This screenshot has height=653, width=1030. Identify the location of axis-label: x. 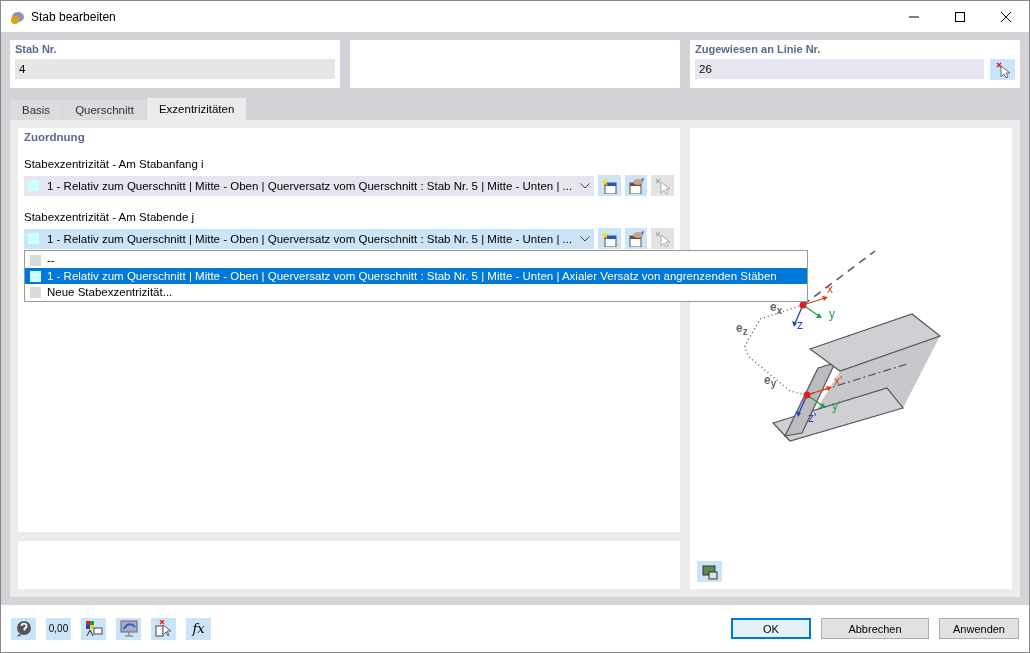
(830, 289).